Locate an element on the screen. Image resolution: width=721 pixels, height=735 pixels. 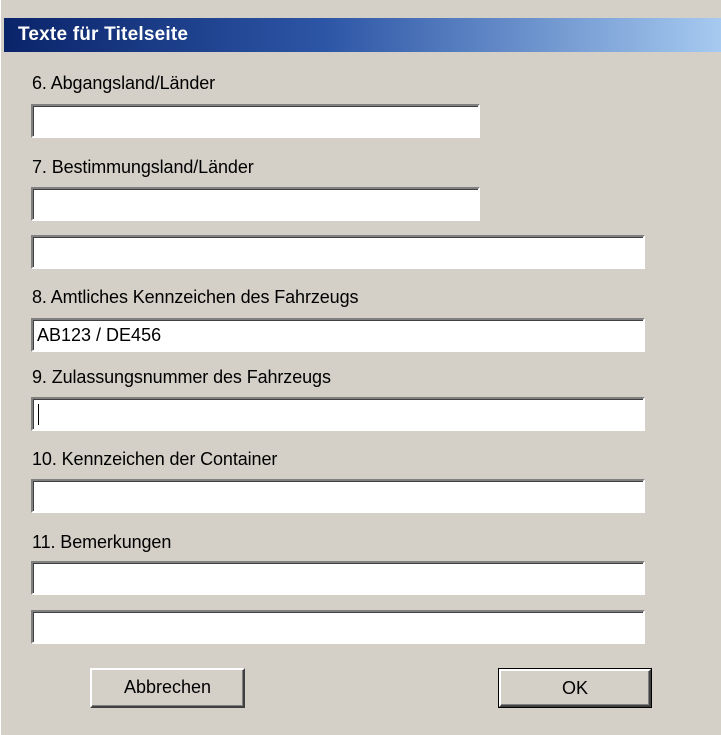
ok-button: OK is located at coordinates (575, 688).